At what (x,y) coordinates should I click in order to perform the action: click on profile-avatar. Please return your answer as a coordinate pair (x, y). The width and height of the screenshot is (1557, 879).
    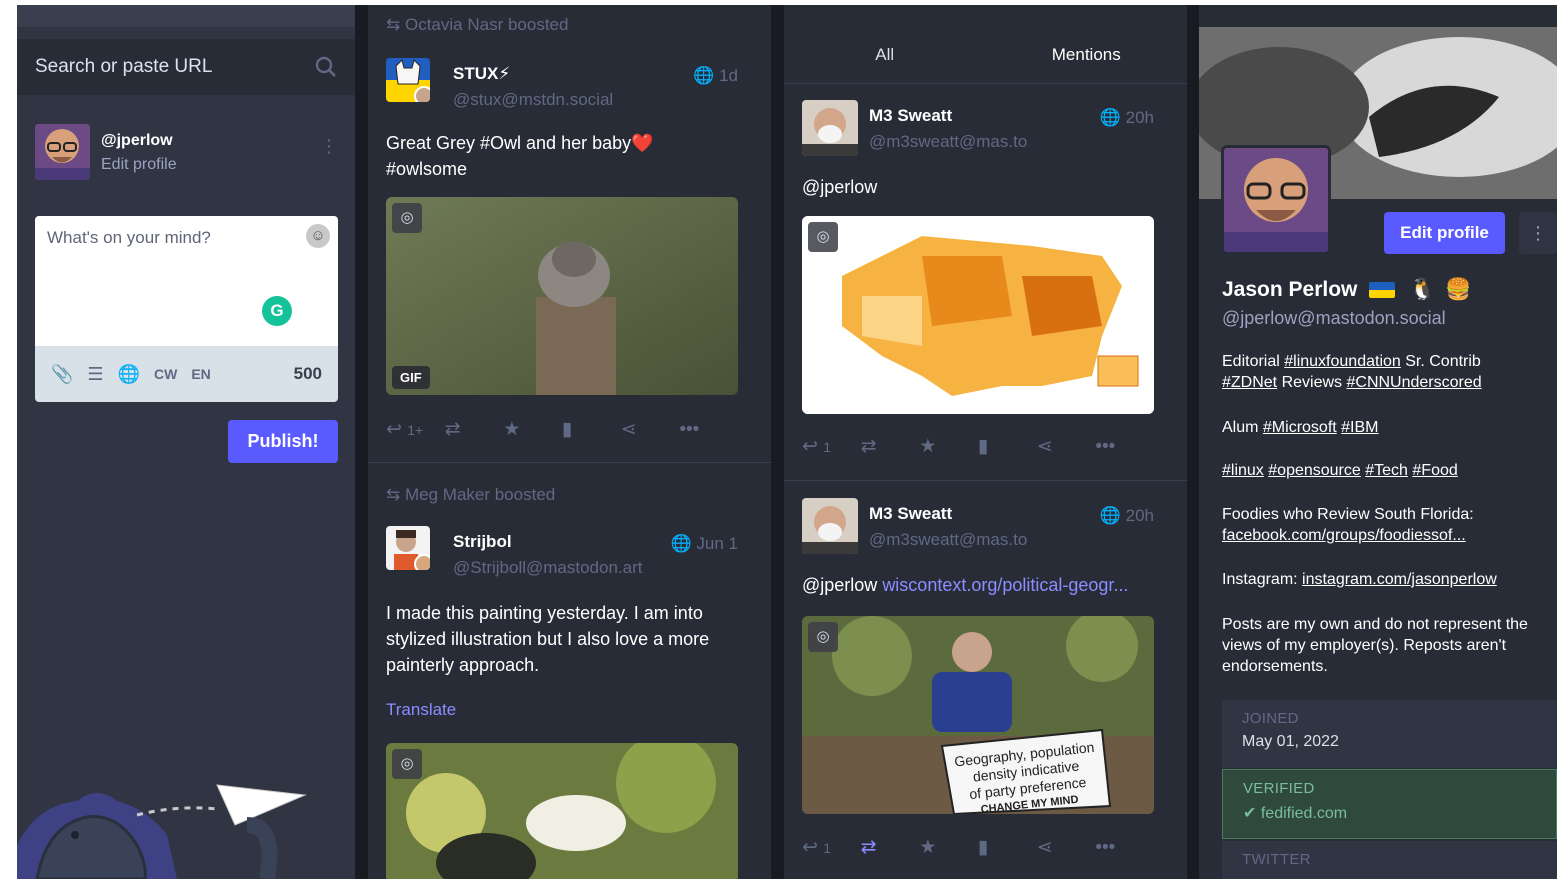
    Looking at the image, I should click on (1276, 200).